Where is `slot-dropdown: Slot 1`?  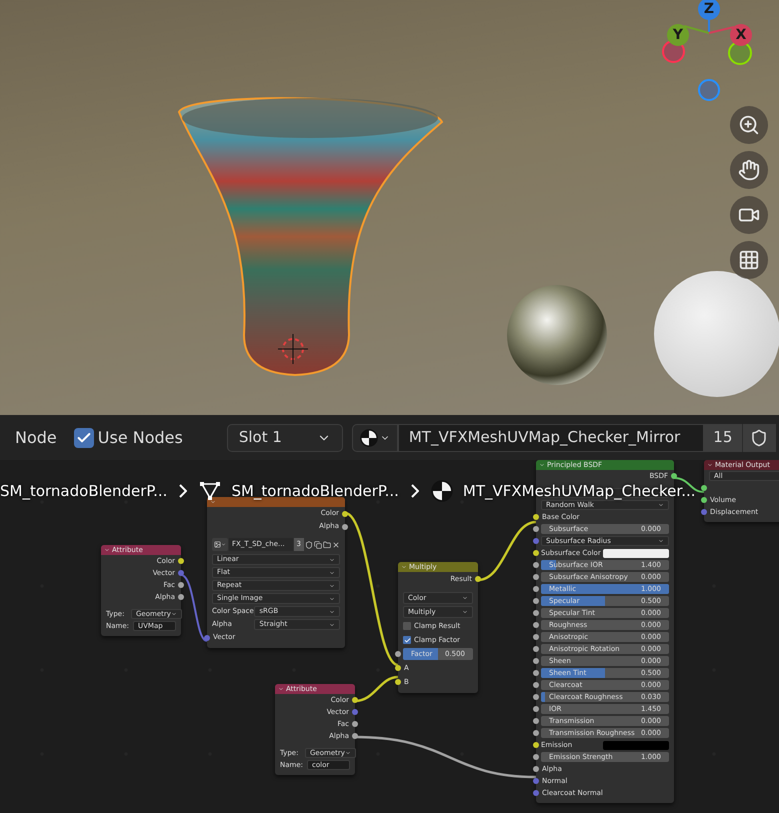
slot-dropdown: Slot 1 is located at coordinates (284, 438).